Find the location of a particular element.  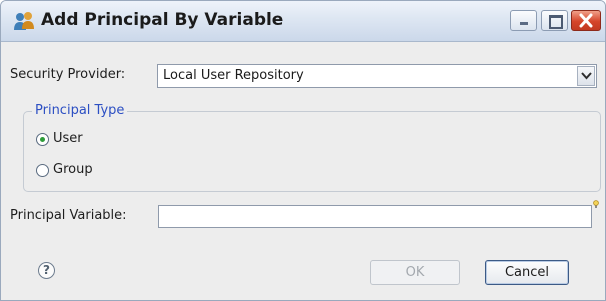

security-provider-select: Local User Repository is located at coordinates (377, 76).